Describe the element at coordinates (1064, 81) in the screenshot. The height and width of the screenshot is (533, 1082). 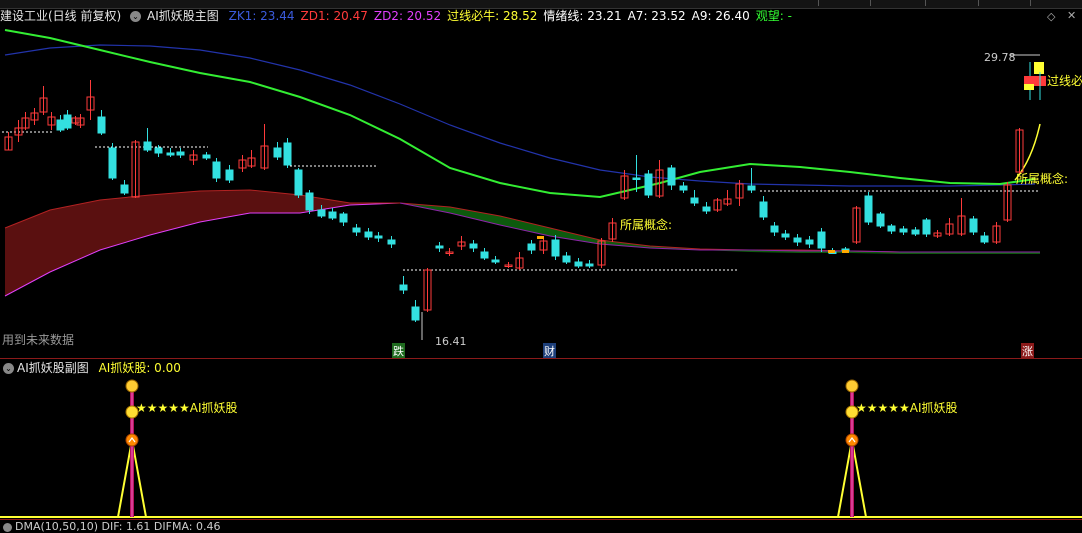
I see `signal-guoxian-label: 过线必牛` at that location.